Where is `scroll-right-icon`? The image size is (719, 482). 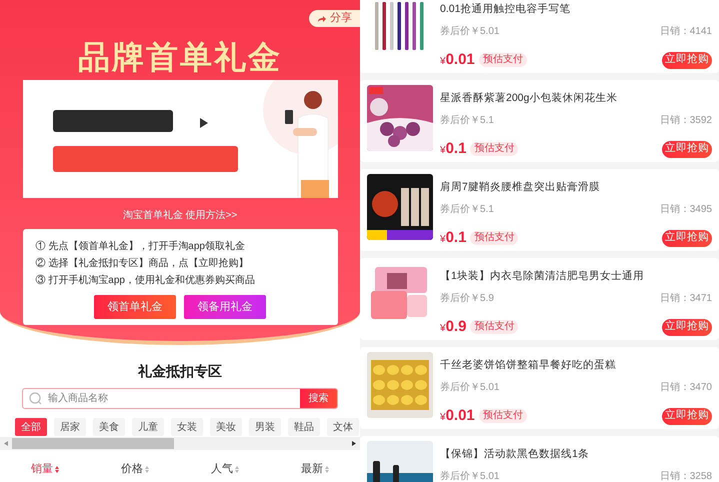 scroll-right-icon is located at coordinates (354, 443).